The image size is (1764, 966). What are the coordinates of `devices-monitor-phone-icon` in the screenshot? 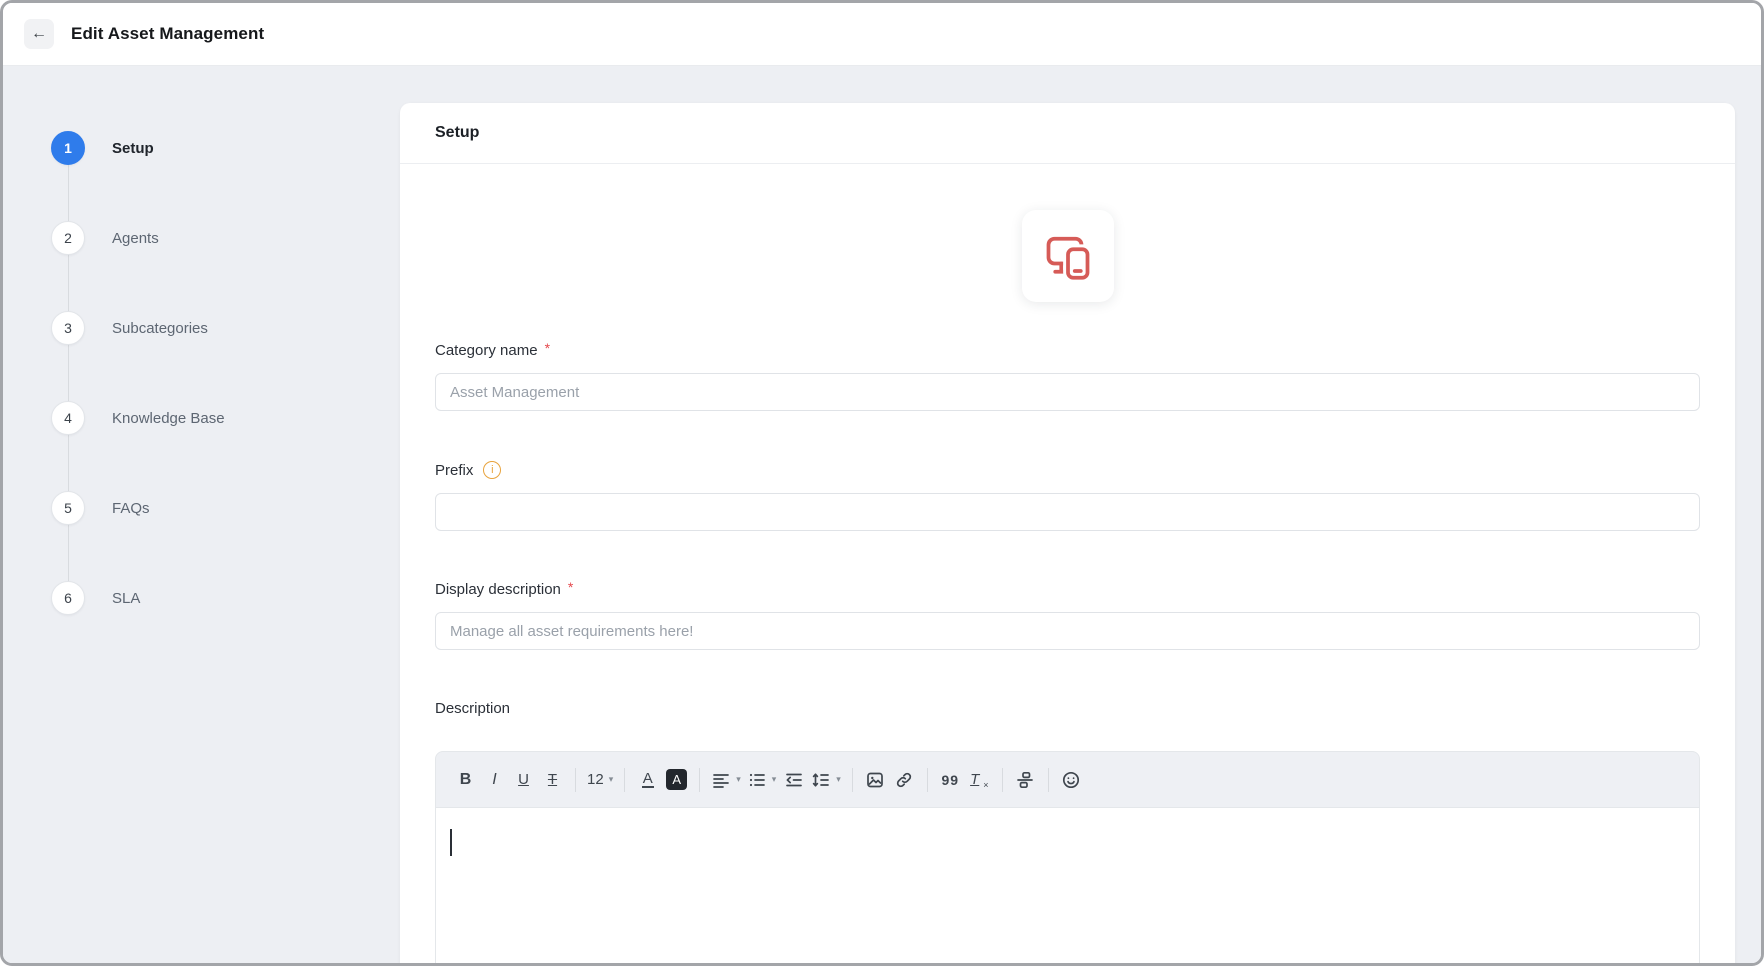 It's located at (1069, 259).